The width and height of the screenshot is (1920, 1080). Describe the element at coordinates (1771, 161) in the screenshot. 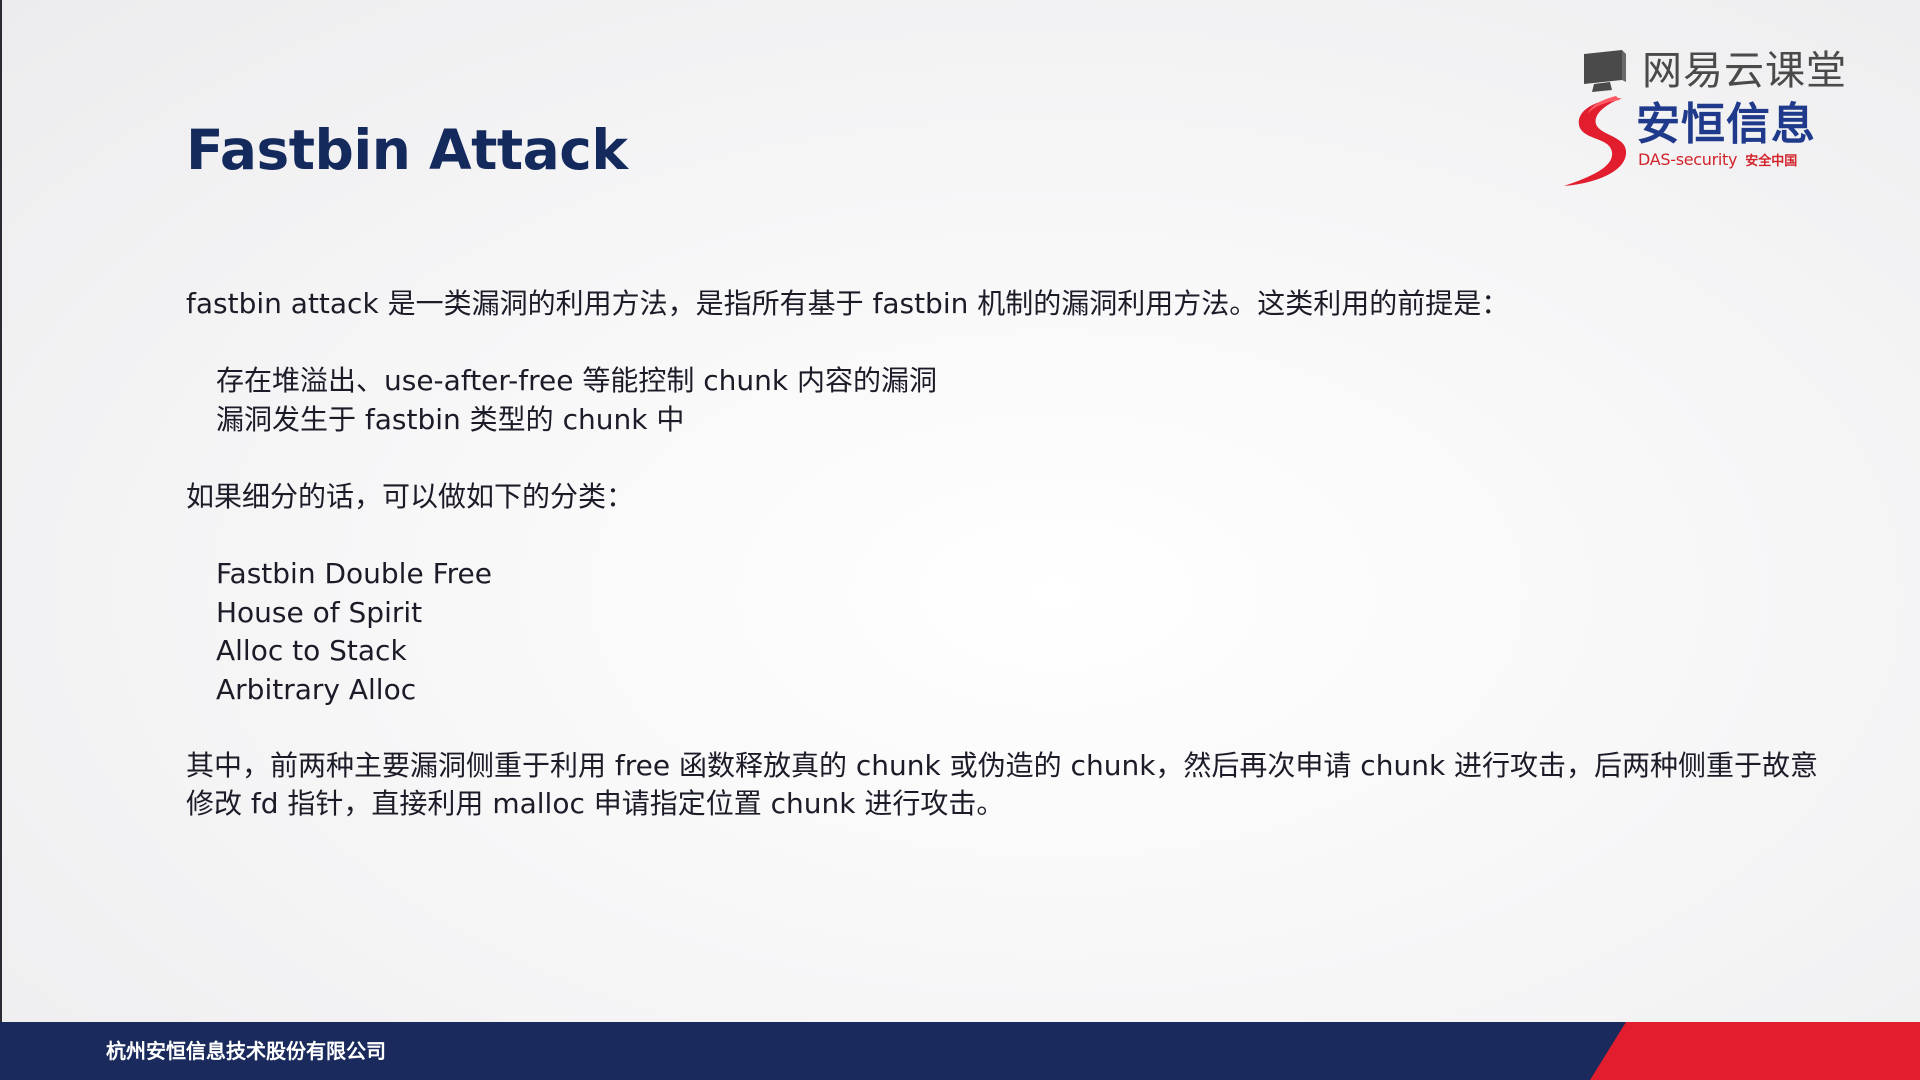

I see `brand-tagline: 安全中国` at that location.